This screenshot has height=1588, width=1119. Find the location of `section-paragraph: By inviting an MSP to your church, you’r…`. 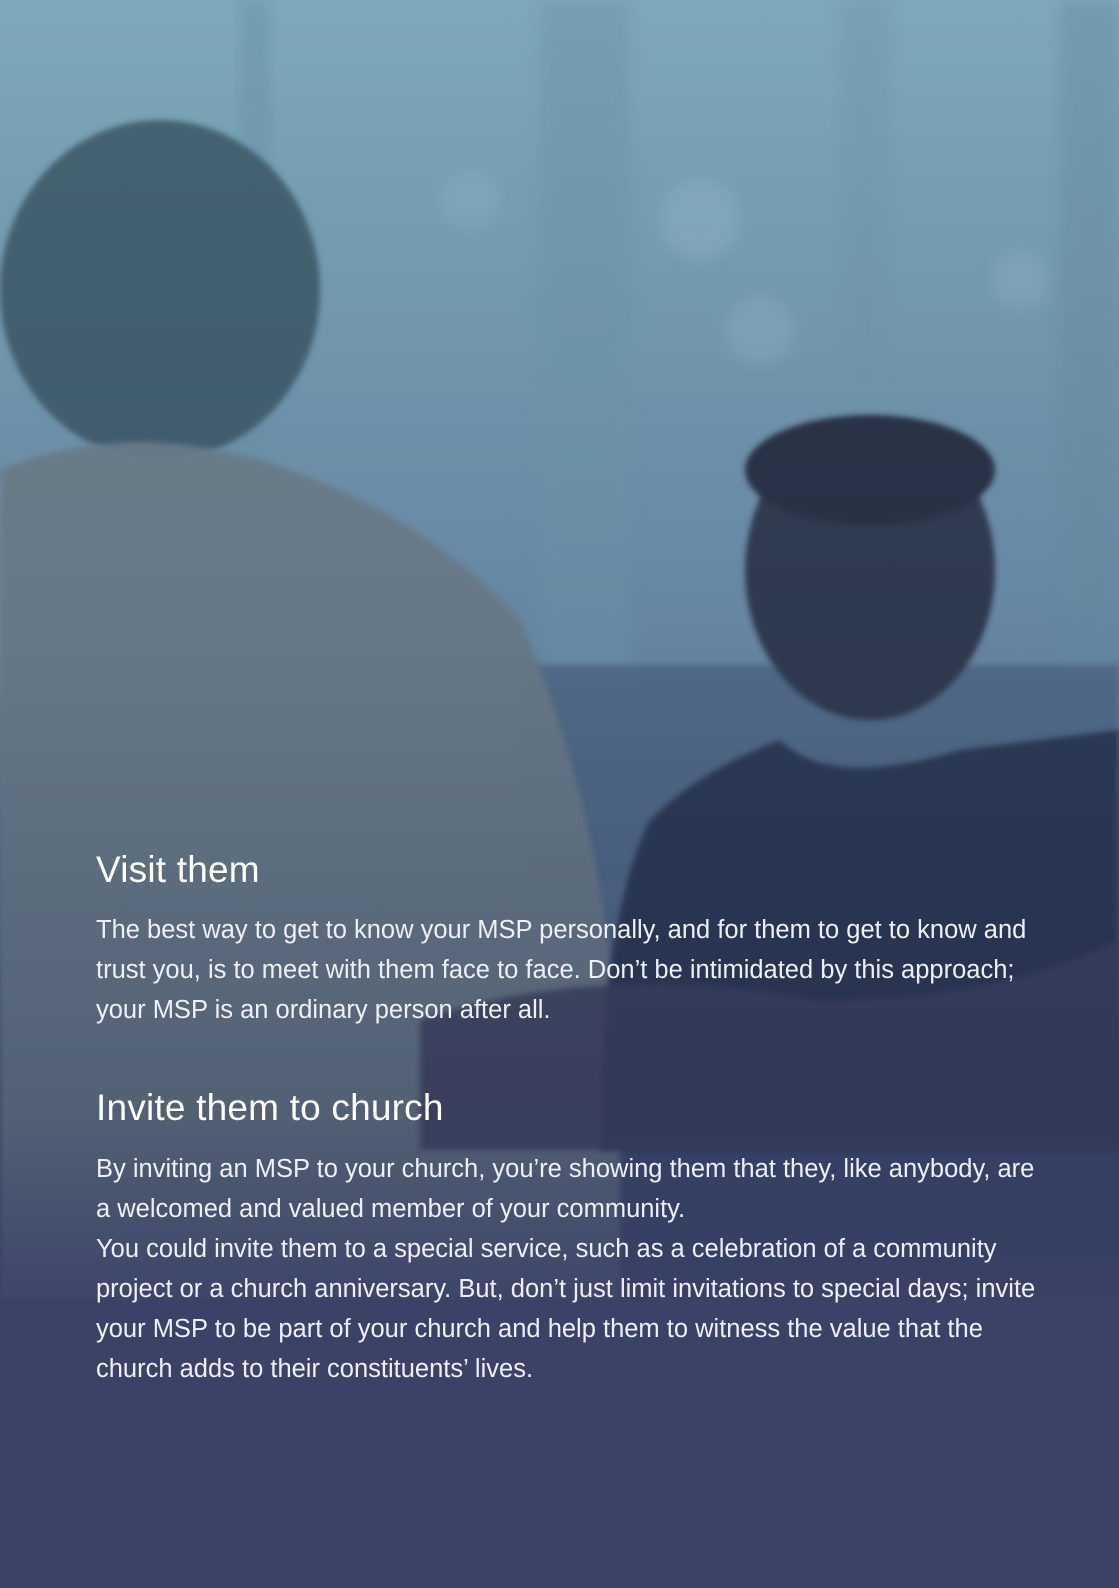

section-paragraph: By inviting an MSP to your church, you’r… is located at coordinates (565, 1188).